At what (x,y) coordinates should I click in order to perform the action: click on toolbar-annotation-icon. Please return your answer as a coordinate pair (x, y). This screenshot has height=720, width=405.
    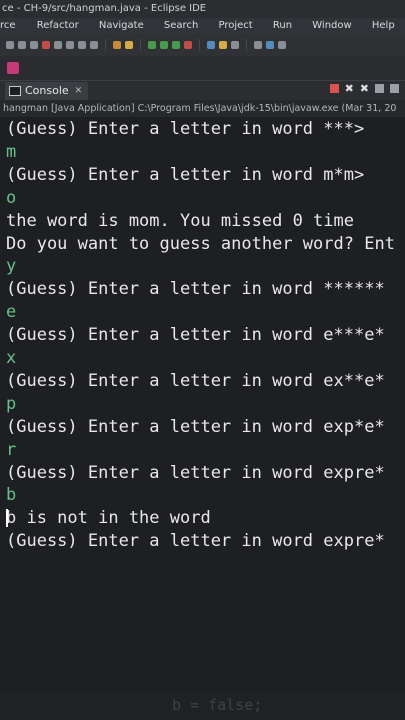
    Looking at the image, I should click on (258, 45).